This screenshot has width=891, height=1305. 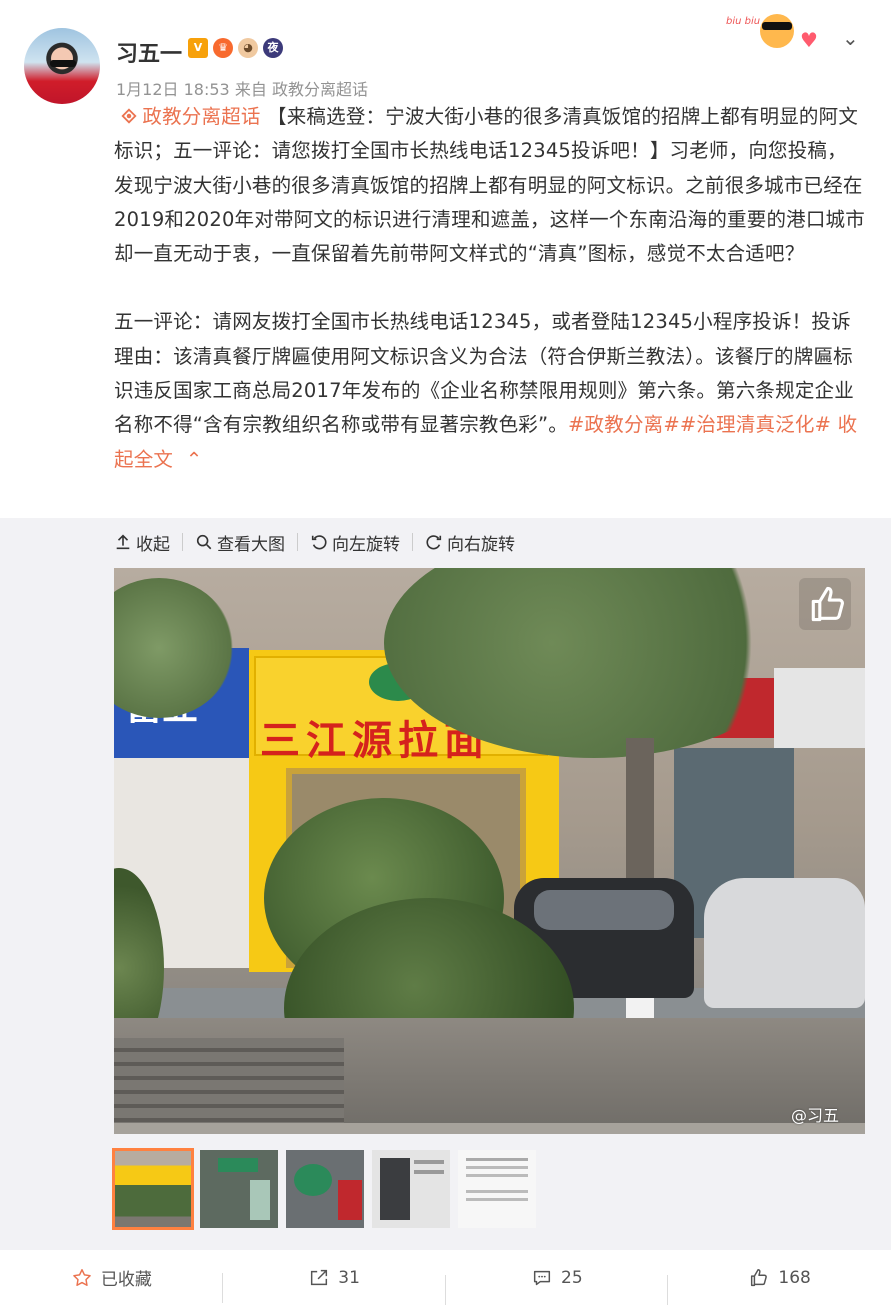 I want to click on rotate-left-icon, so click(x=319, y=542).